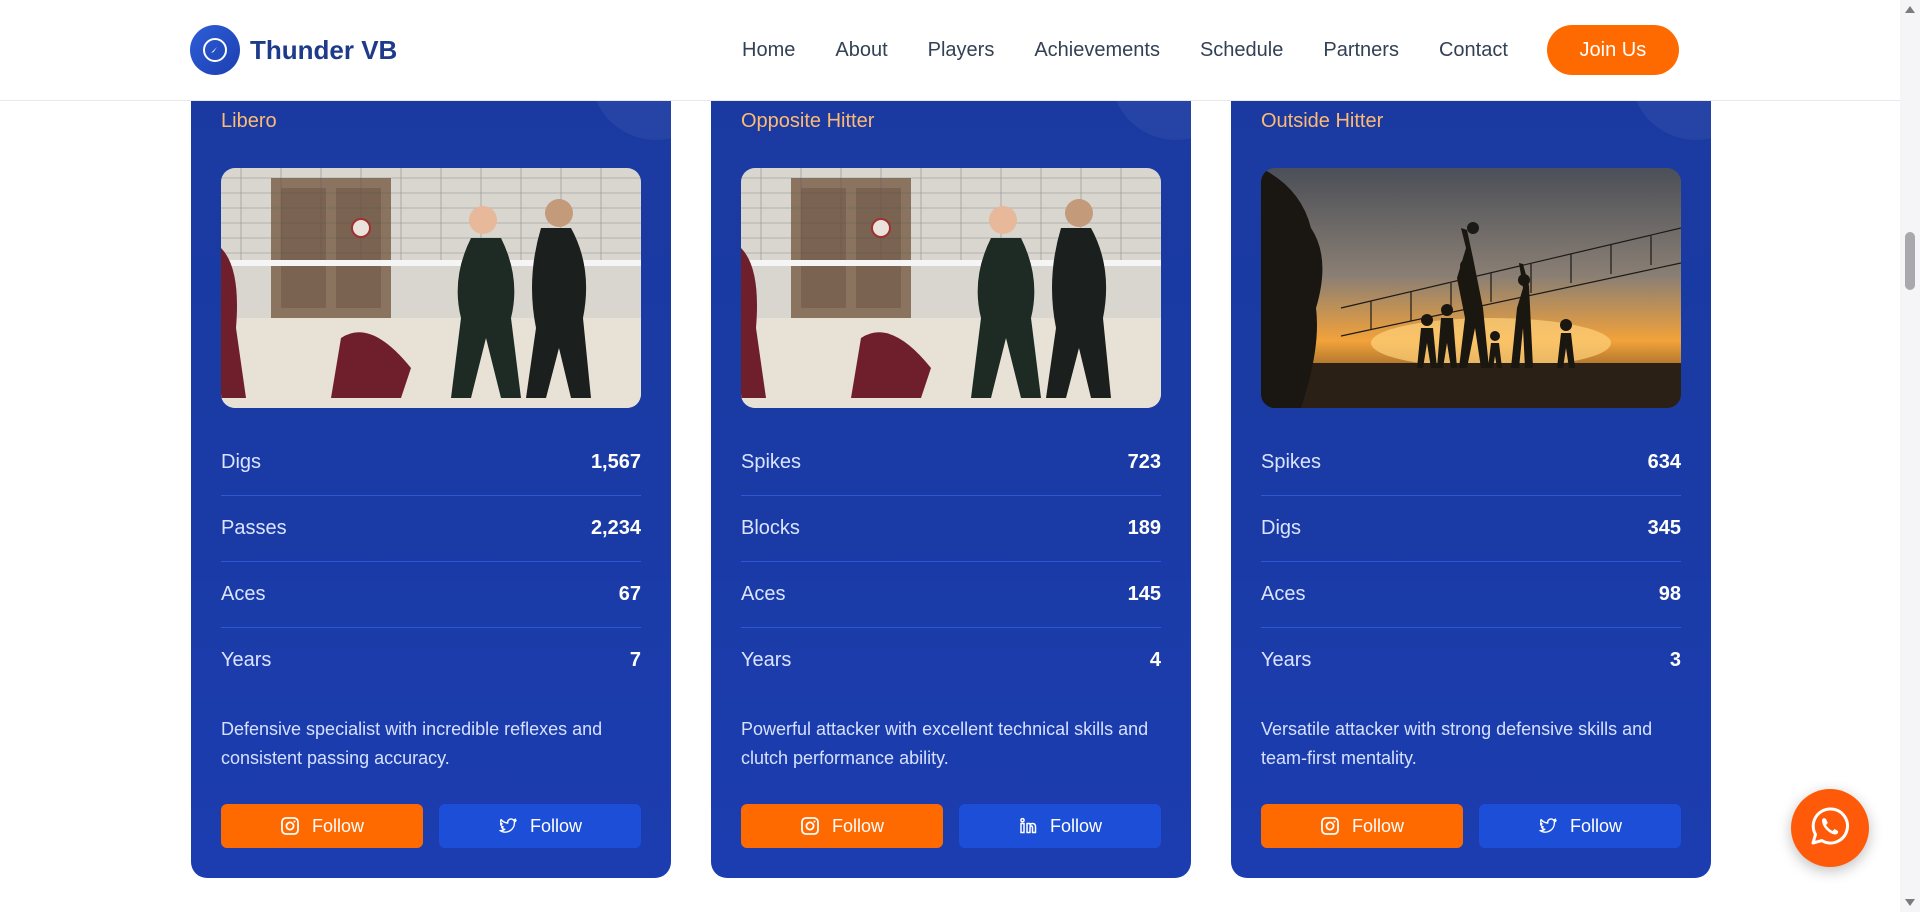 Image resolution: width=1920 pixels, height=912 pixels. What do you see at coordinates (635, 660) in the screenshot?
I see `stat-value: 7` at bounding box center [635, 660].